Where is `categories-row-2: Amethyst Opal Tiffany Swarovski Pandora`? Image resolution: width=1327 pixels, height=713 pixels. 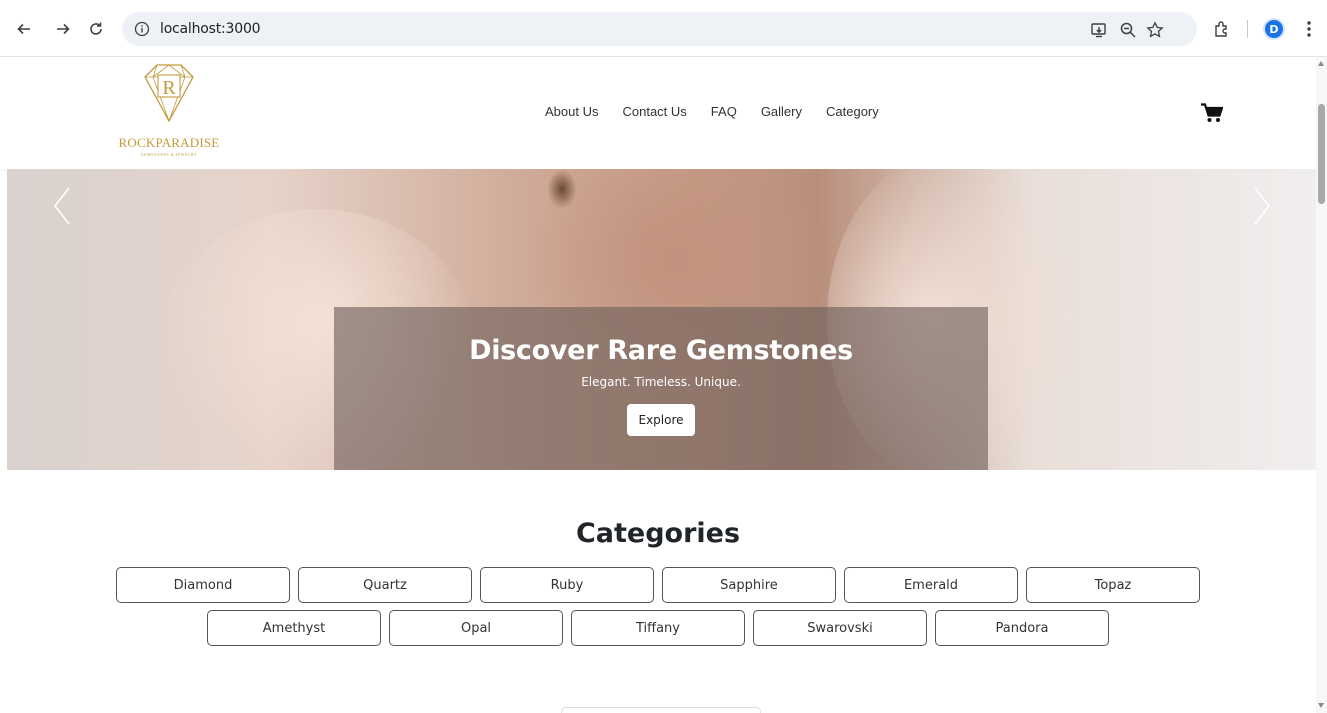
categories-row-2: Amethyst Opal Tiffany Swarovski Pandora is located at coordinates (658, 628).